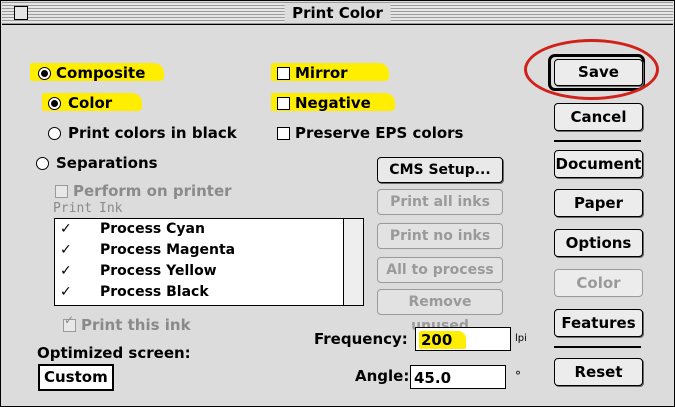 The height and width of the screenshot is (407, 675). What do you see at coordinates (107, 163) in the screenshot?
I see `separations-label: Separations` at bounding box center [107, 163].